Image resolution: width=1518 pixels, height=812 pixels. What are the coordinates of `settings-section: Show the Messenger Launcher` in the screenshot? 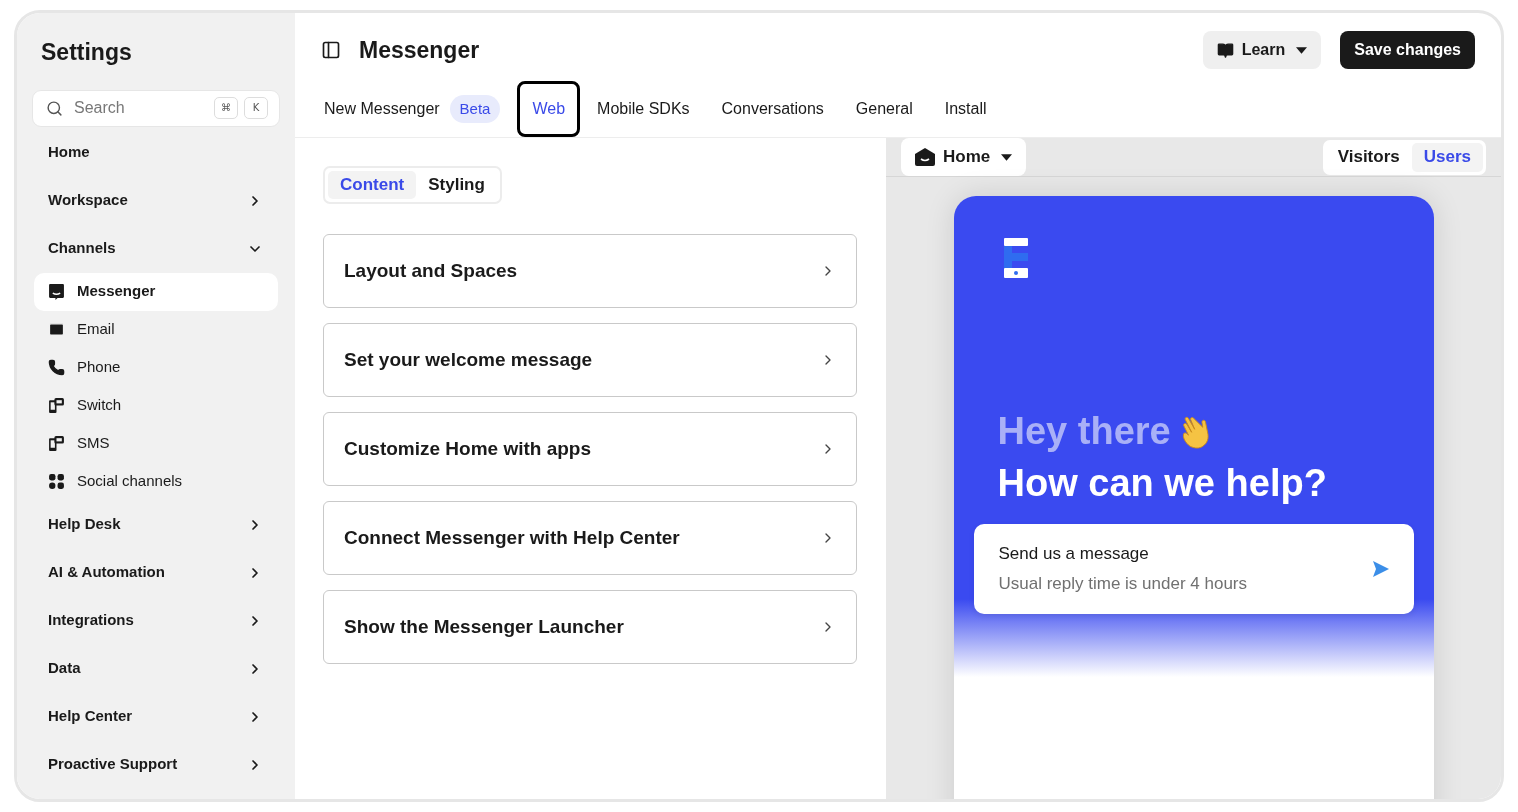 It's located at (590, 627).